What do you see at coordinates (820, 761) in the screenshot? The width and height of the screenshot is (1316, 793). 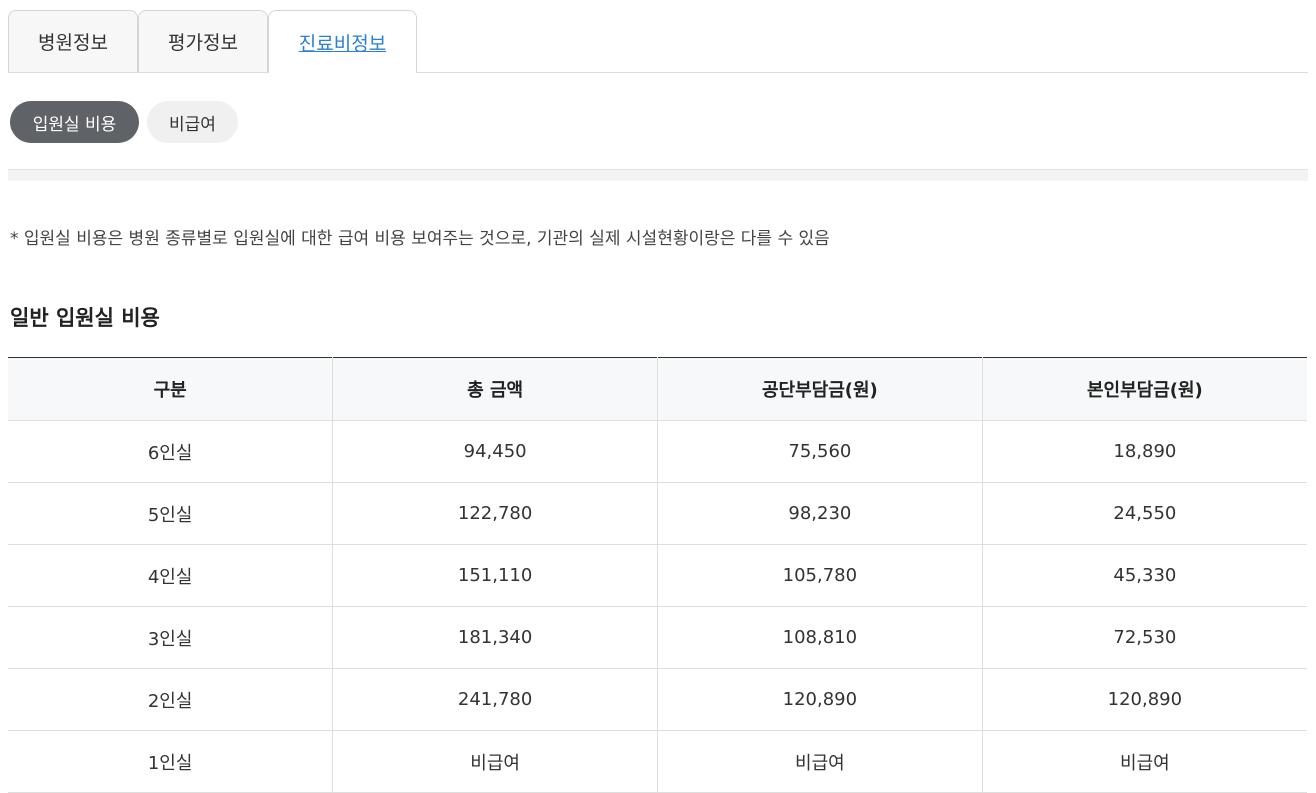 I see `cell-insurer-share: 비급여` at bounding box center [820, 761].